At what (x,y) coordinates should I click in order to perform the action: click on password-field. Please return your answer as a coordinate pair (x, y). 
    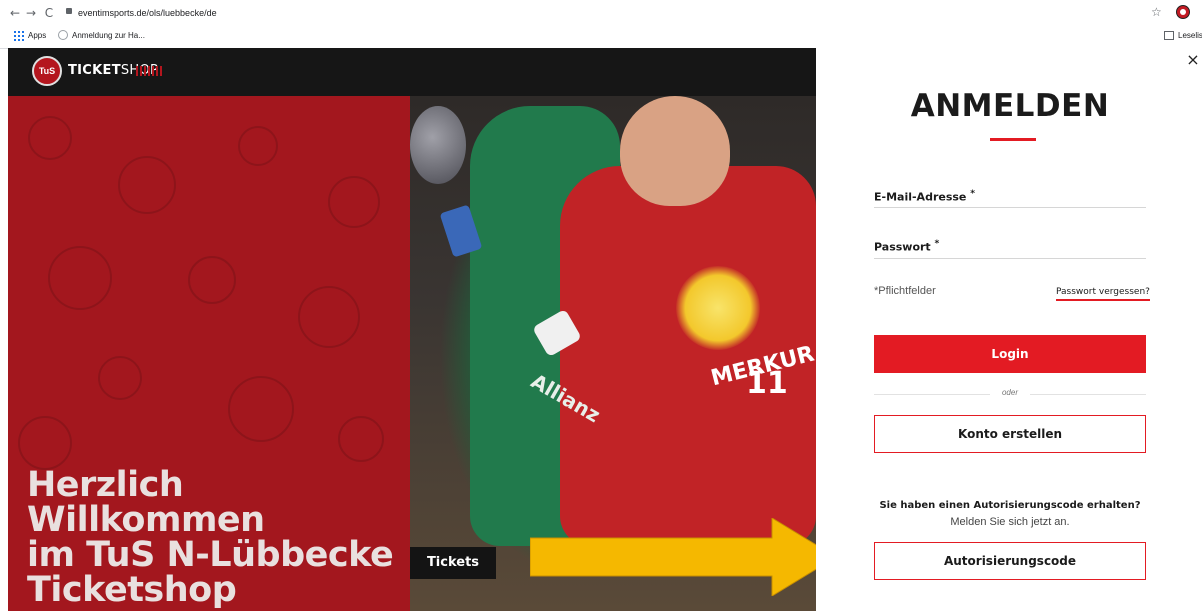
    Looking at the image, I should click on (1012, 248).